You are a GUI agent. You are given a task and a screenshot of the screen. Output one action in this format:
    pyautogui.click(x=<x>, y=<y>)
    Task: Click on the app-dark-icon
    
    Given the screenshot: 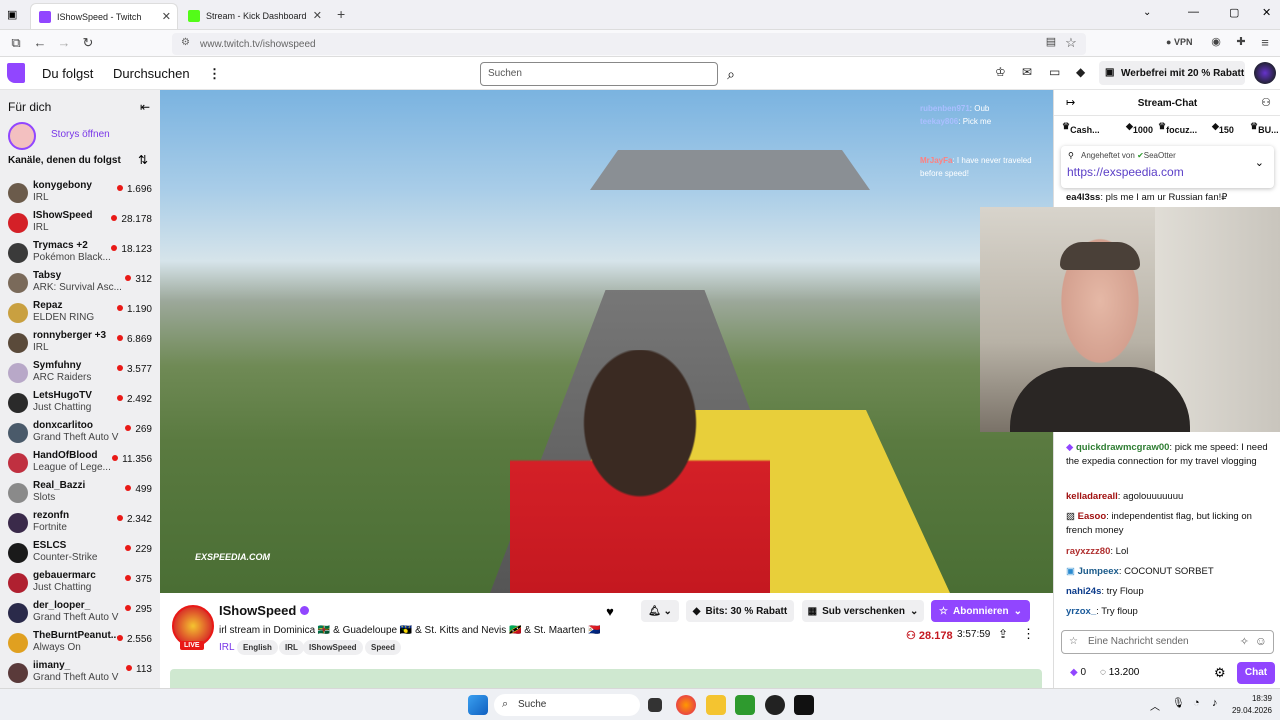 What is the action you would take?
    pyautogui.click(x=775, y=705)
    